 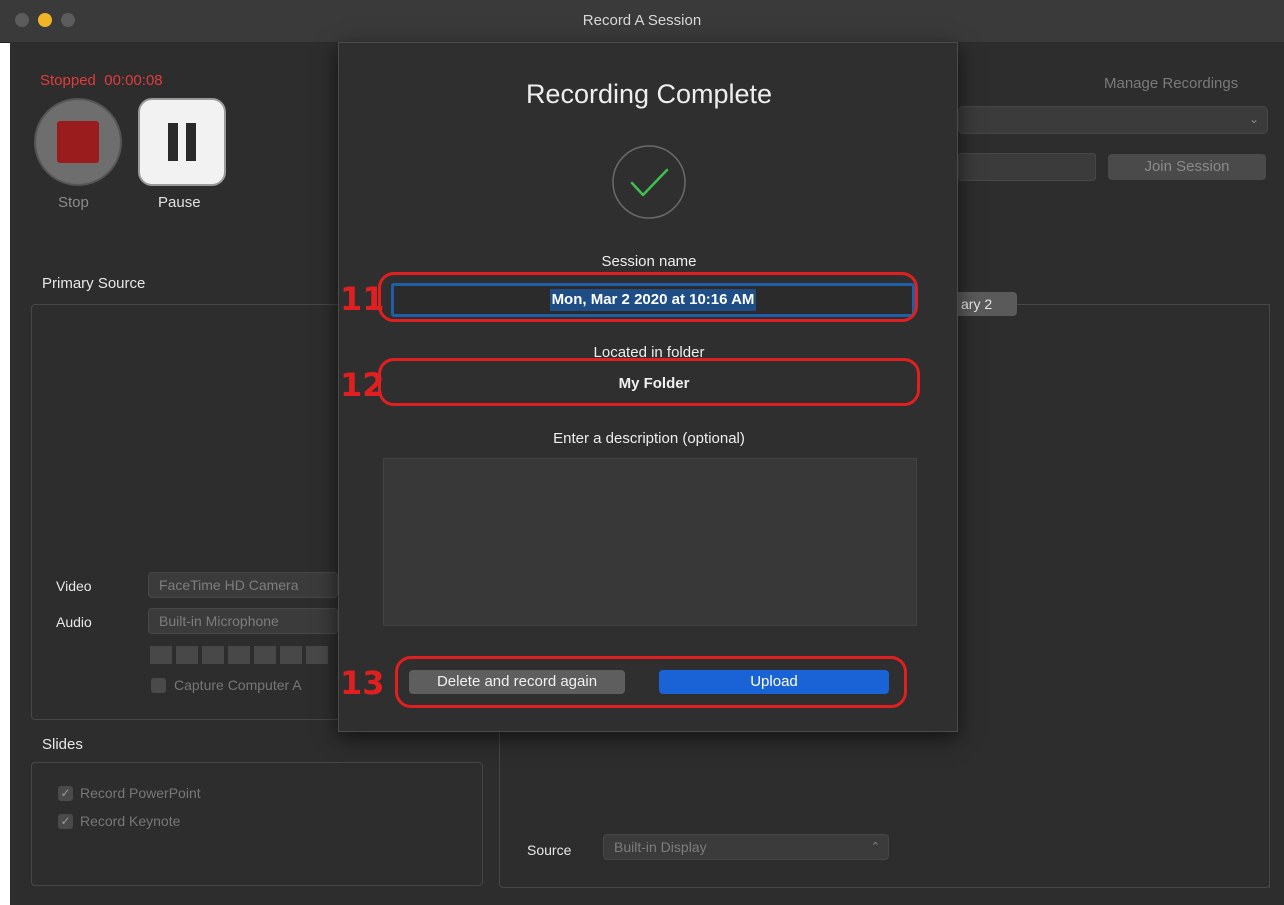 What do you see at coordinates (1027, 167) in the screenshot?
I see `session-code-input` at bounding box center [1027, 167].